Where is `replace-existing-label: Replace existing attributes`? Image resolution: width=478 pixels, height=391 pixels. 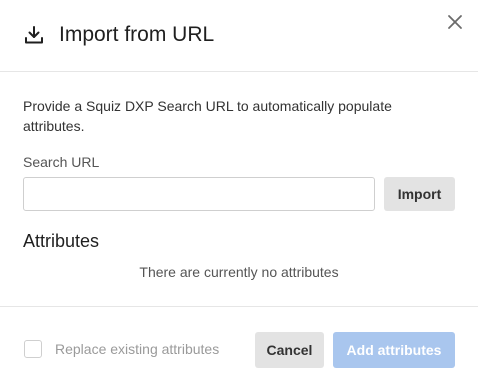 replace-existing-label: Replace existing attributes is located at coordinates (137, 349).